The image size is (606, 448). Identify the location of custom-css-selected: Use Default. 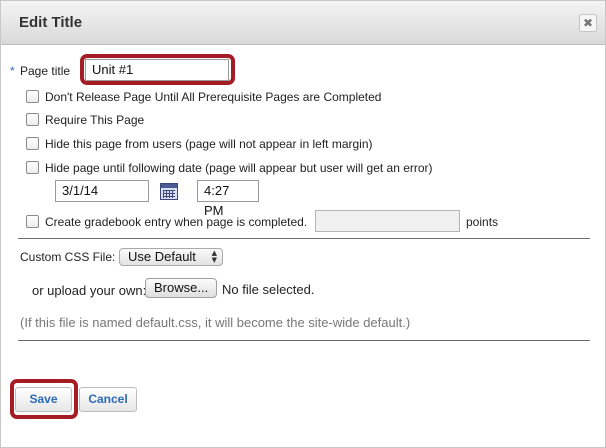
(162, 256).